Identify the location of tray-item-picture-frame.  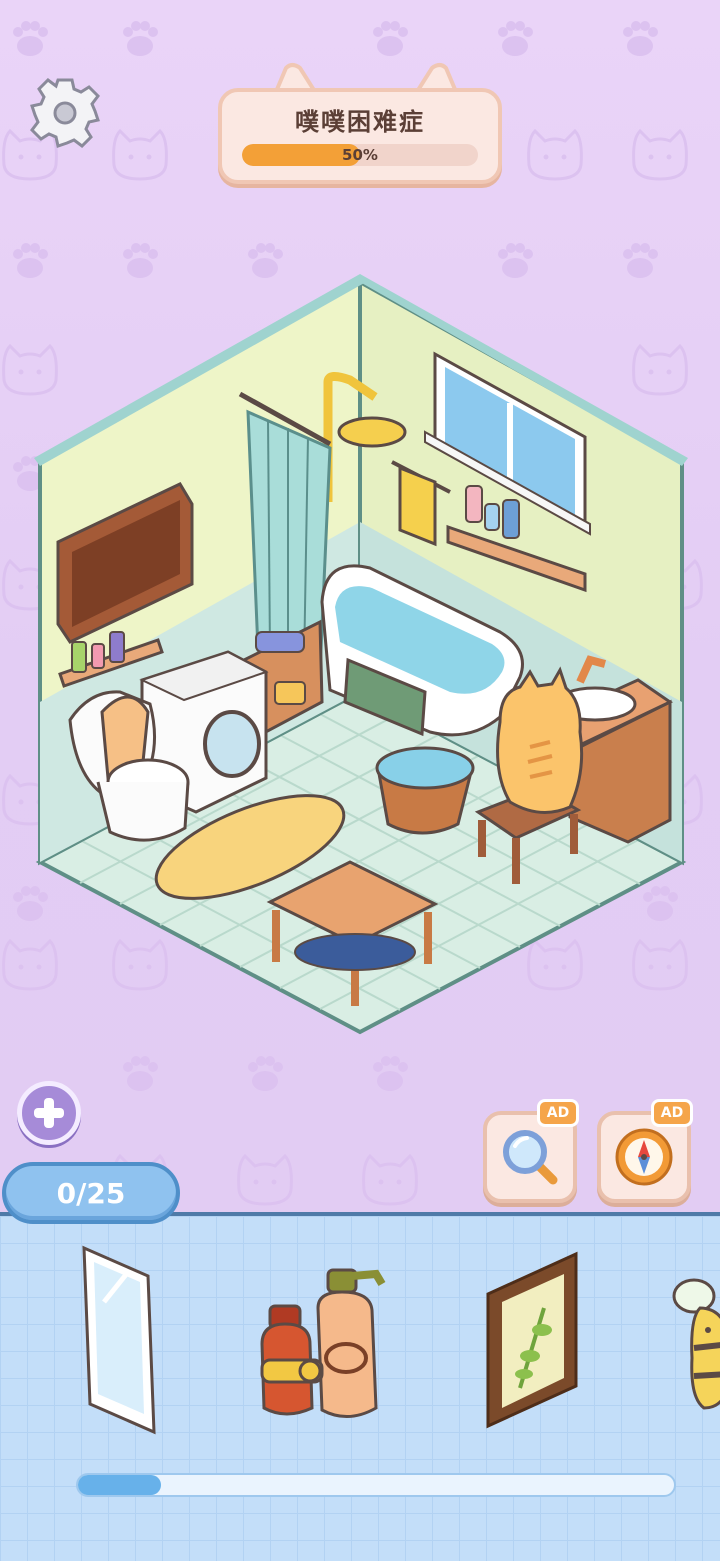
(535, 1340).